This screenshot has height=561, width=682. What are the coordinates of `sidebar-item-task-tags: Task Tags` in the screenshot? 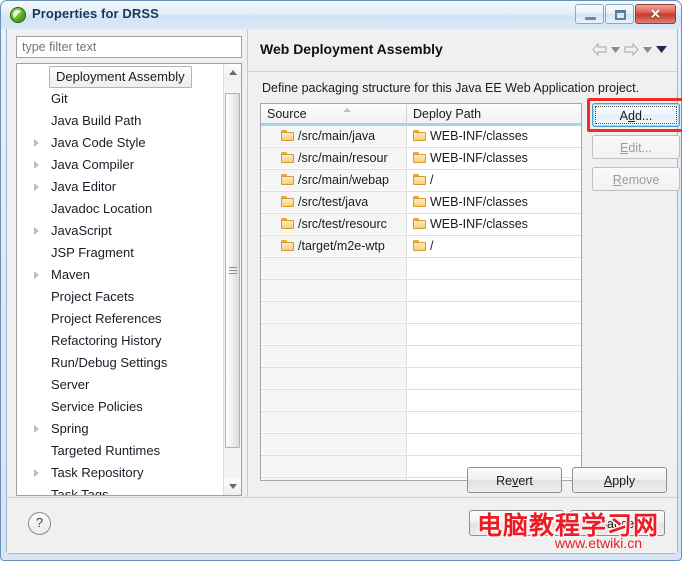 It's located at (120, 489).